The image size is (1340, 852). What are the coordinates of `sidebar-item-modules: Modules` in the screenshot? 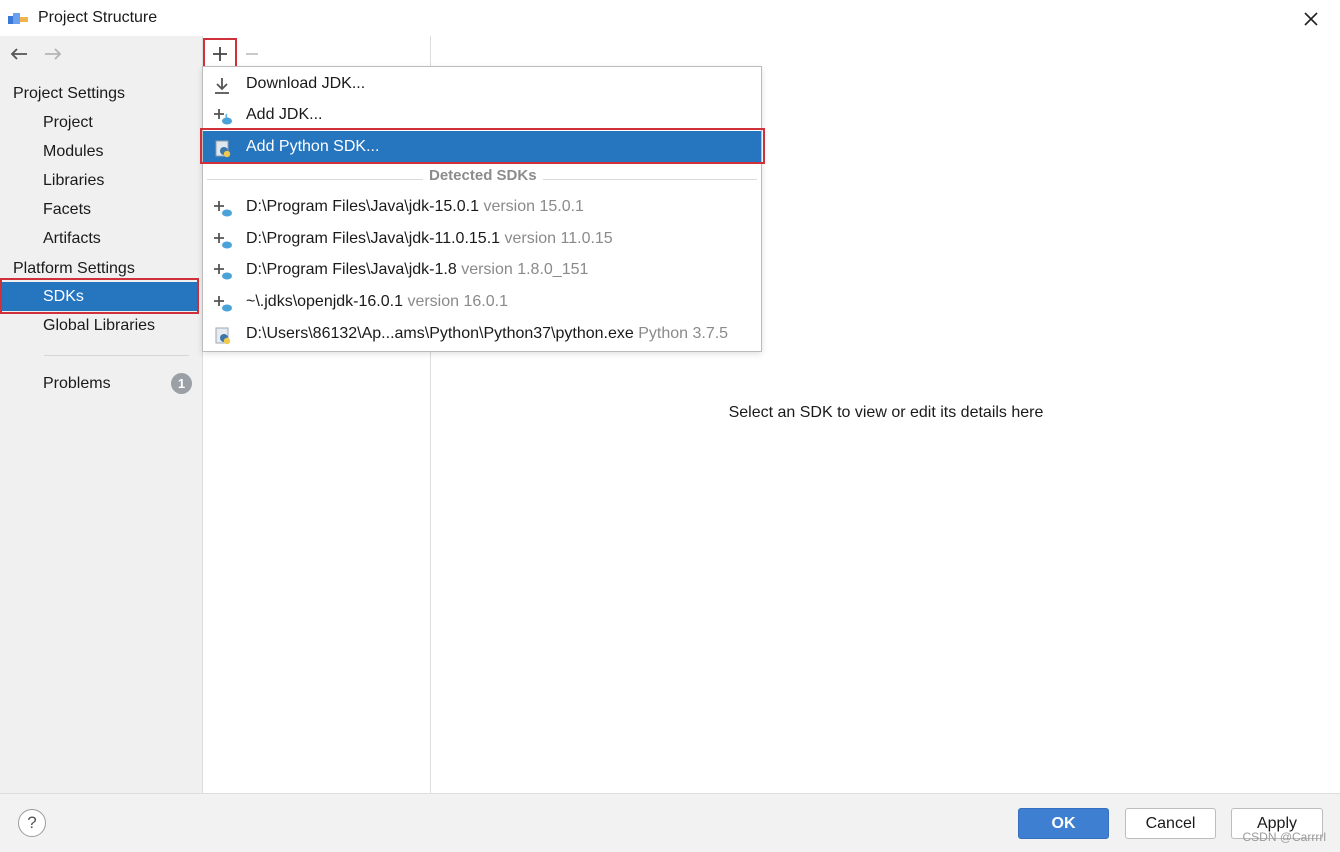 It's located at (99, 151).